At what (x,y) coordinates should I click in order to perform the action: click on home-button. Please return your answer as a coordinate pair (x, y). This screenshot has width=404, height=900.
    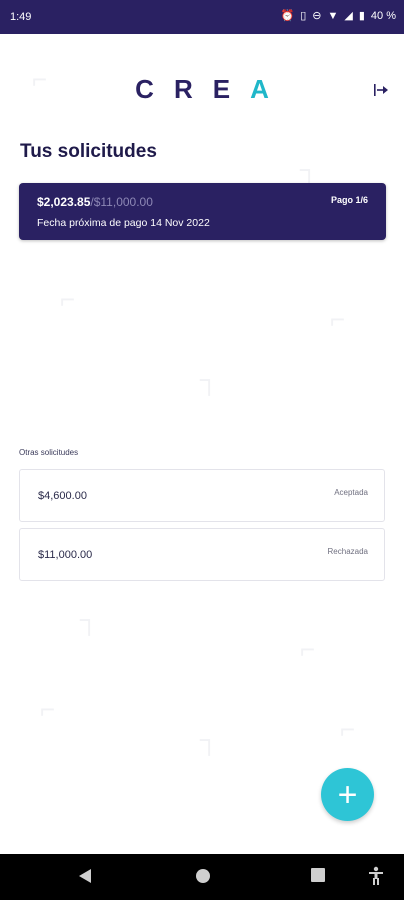
    Looking at the image, I should click on (203, 878).